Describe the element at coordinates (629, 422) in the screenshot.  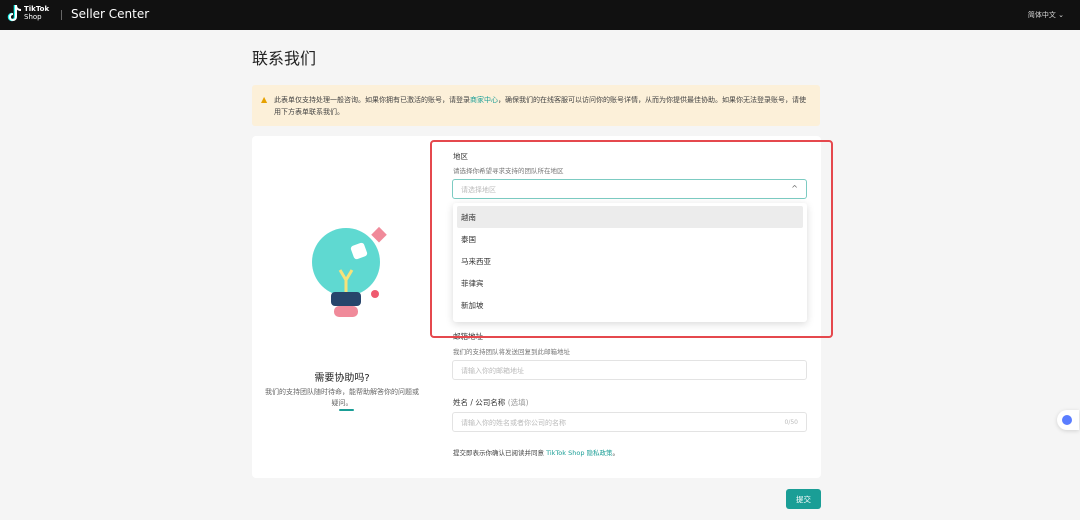
I see `name-input: 请输入你的姓名或者你公司的名称 0/50` at that location.